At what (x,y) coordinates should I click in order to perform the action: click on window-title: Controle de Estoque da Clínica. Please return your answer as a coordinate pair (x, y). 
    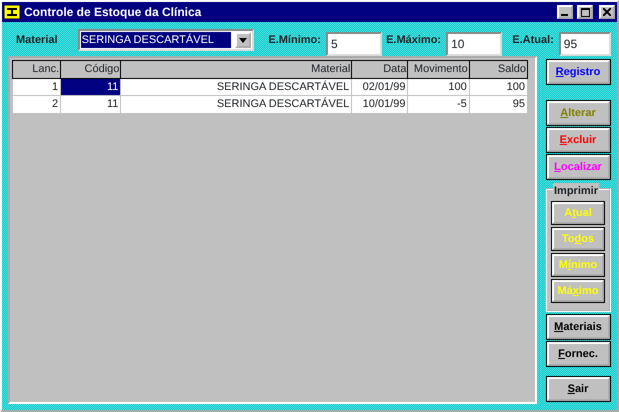
    Looking at the image, I should click on (113, 12).